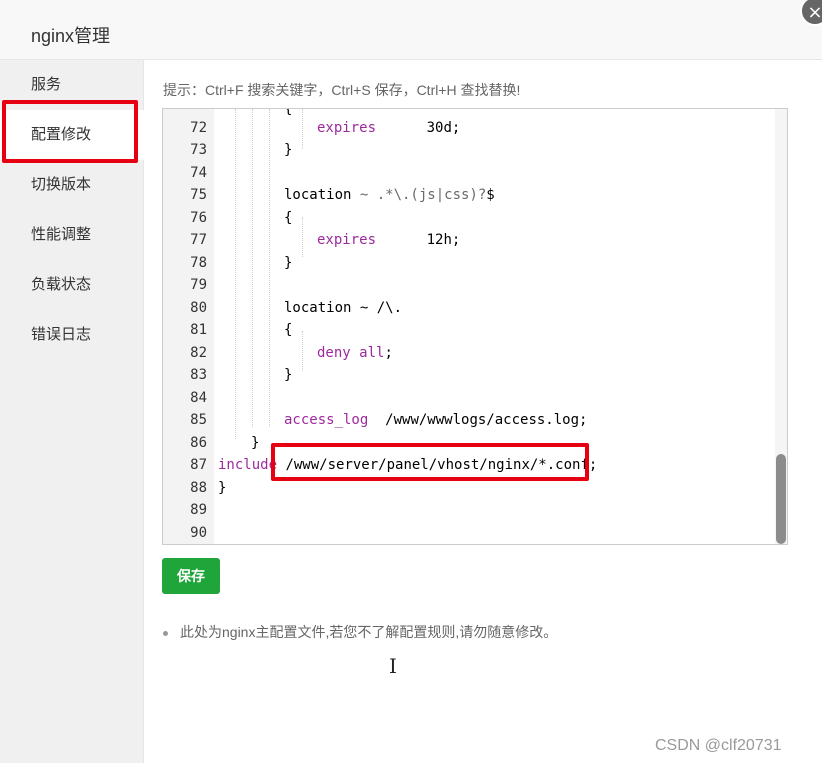 The image size is (822, 763). I want to click on sidebar-item-performance: 性能调整, so click(72, 235).